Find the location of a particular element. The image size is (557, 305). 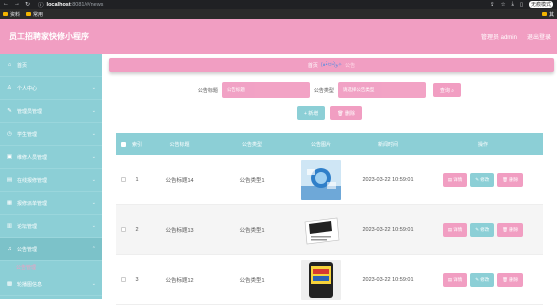

cell-title: 公告标题14 is located at coordinates (179, 180).